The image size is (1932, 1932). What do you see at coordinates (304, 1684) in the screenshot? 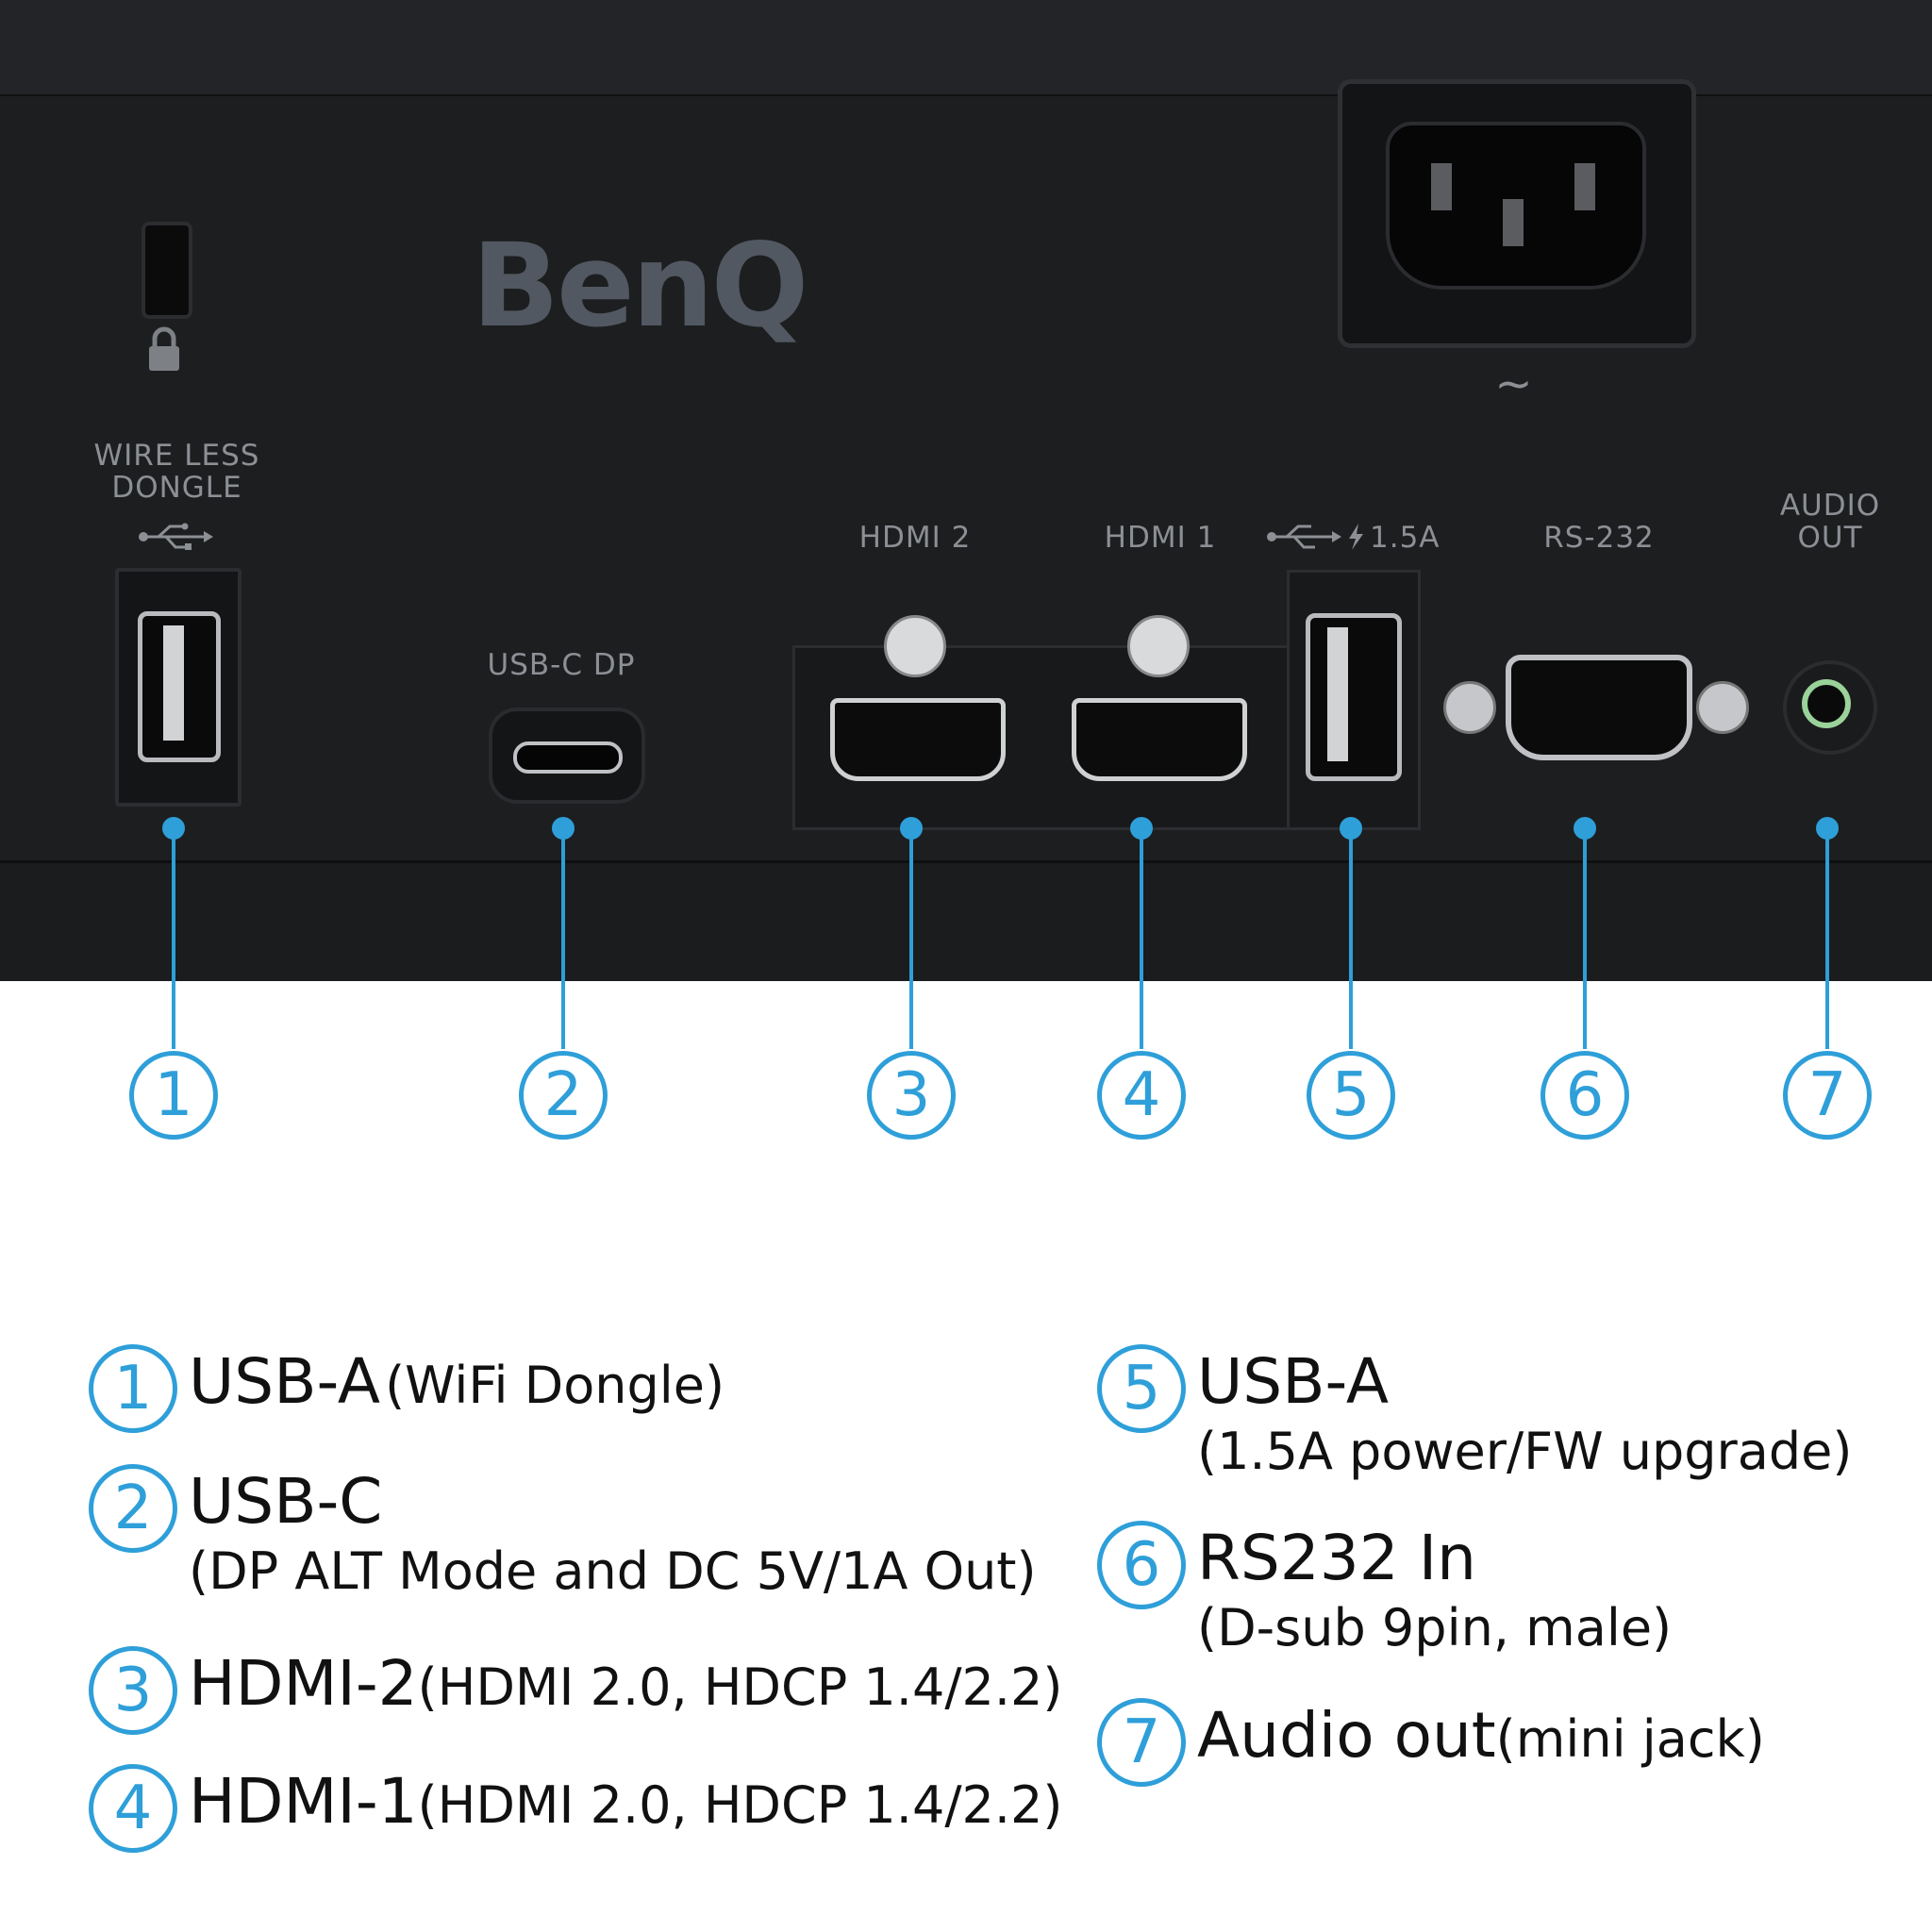
I see `legend-title-3: HDMI-2` at bounding box center [304, 1684].